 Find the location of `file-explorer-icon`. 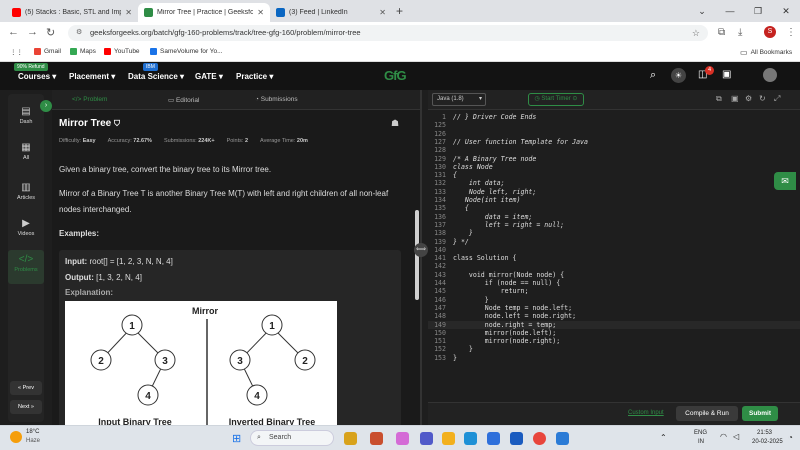

file-explorer-icon is located at coordinates (448, 438).